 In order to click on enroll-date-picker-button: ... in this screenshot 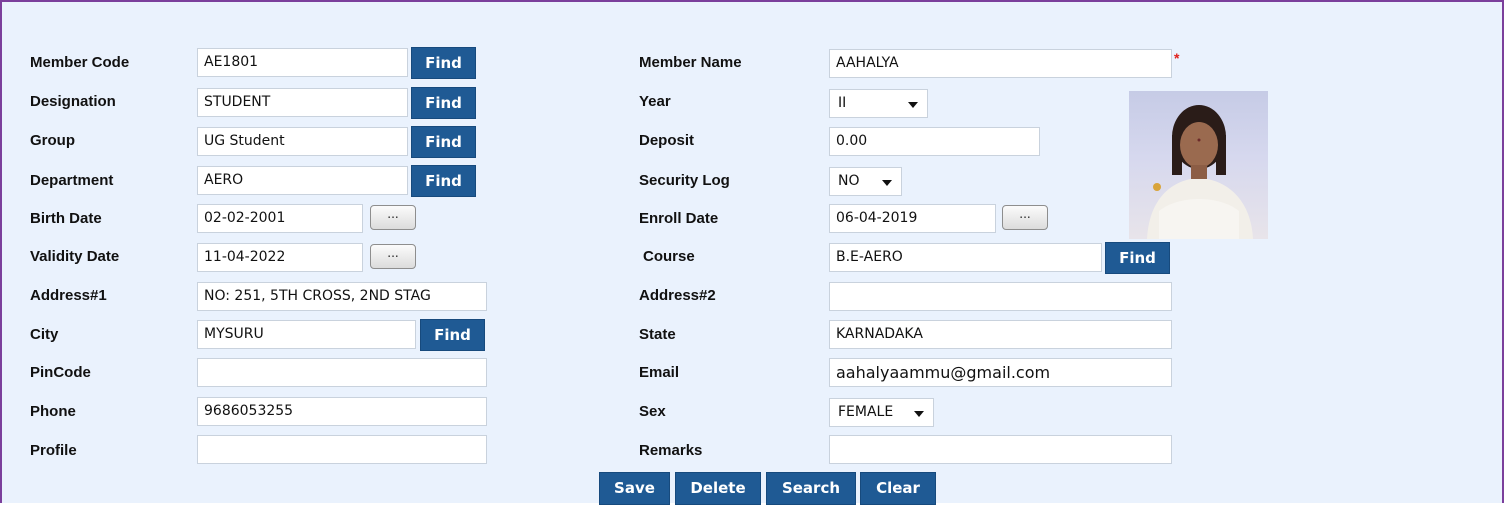, I will do `click(1025, 217)`.